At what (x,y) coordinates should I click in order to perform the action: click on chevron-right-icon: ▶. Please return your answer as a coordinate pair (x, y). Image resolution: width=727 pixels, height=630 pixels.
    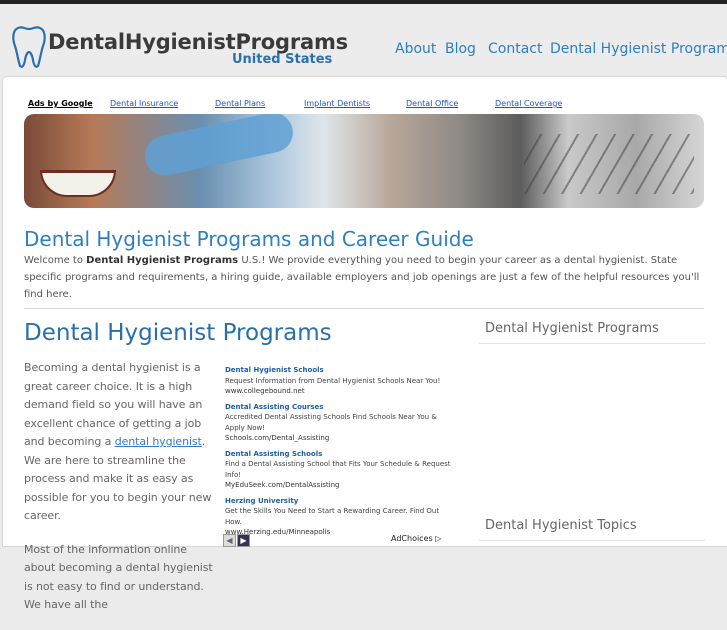
    Looking at the image, I should click on (243, 540).